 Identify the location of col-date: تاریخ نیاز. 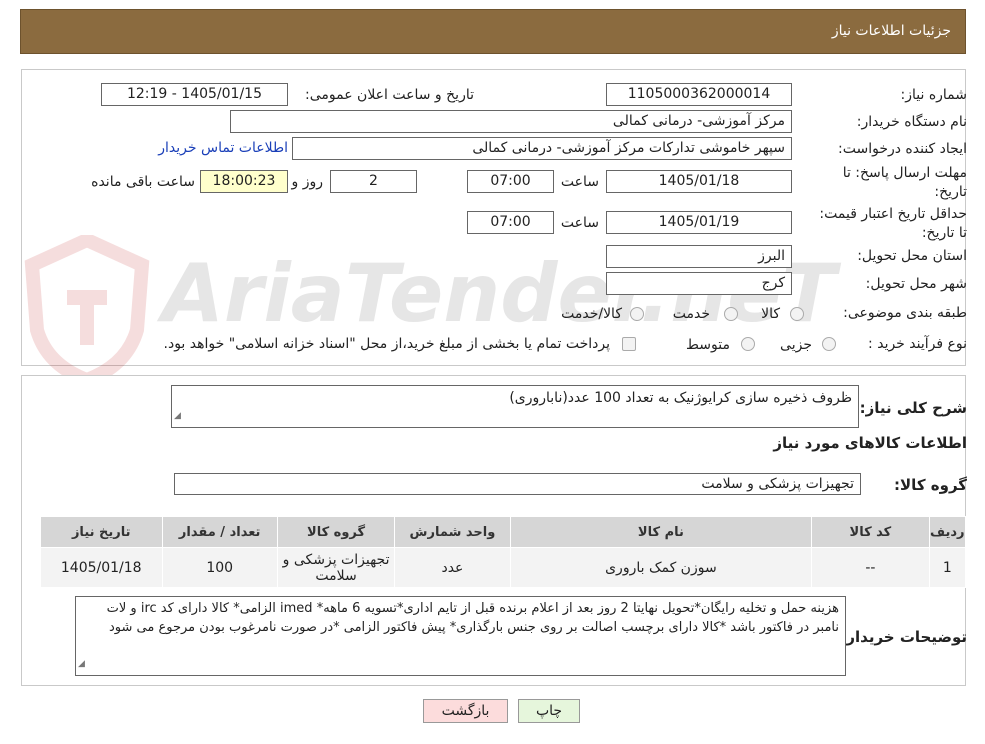
(101, 532).